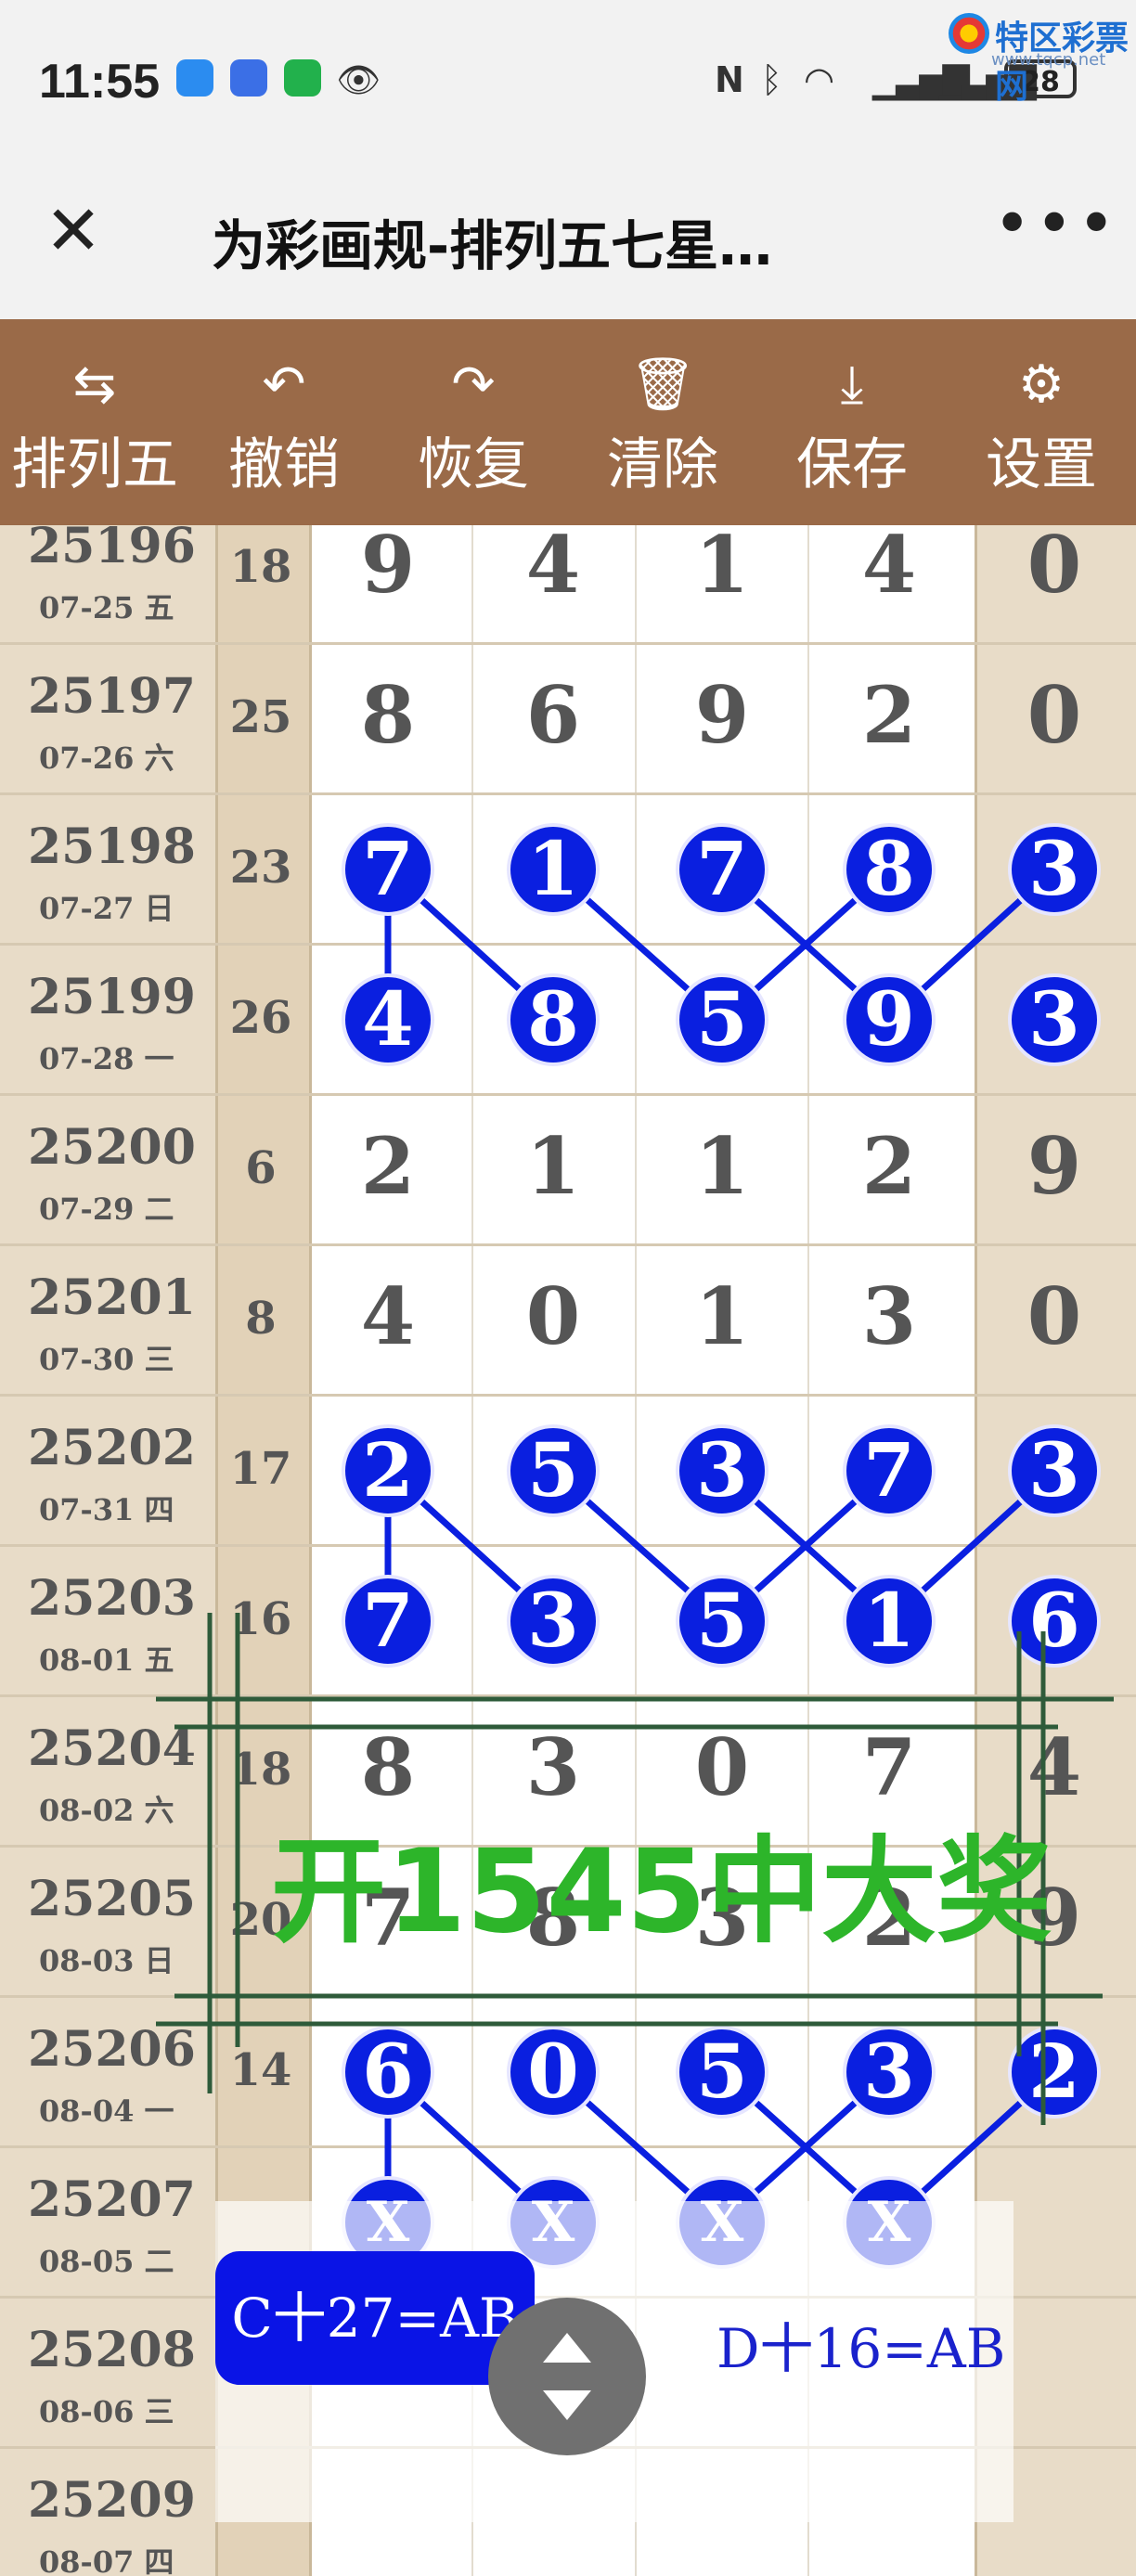  I want to click on trash-icon: 🗑, so click(662, 385).